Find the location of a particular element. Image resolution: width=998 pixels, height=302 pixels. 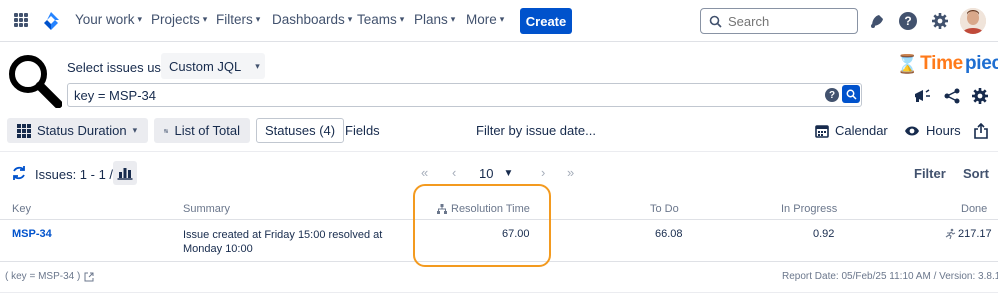

export-icon is located at coordinates (981, 130).